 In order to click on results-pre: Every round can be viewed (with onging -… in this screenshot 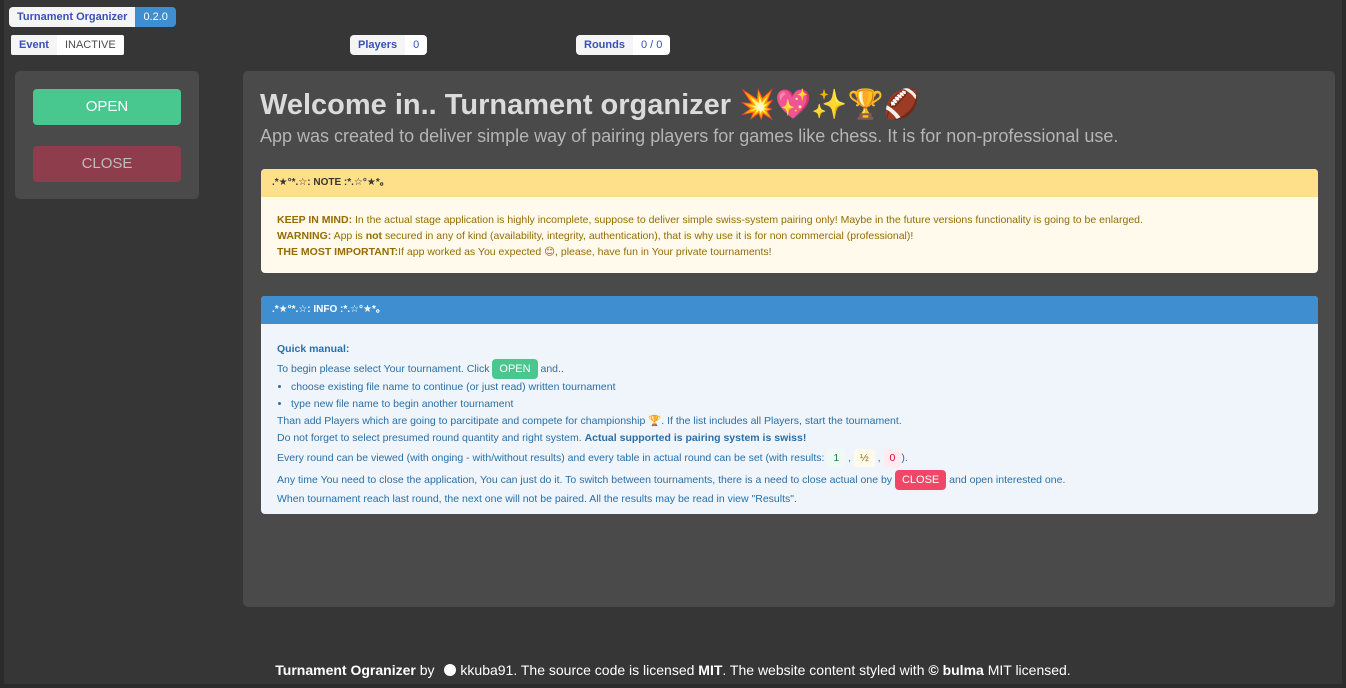, I will do `click(552, 458)`.